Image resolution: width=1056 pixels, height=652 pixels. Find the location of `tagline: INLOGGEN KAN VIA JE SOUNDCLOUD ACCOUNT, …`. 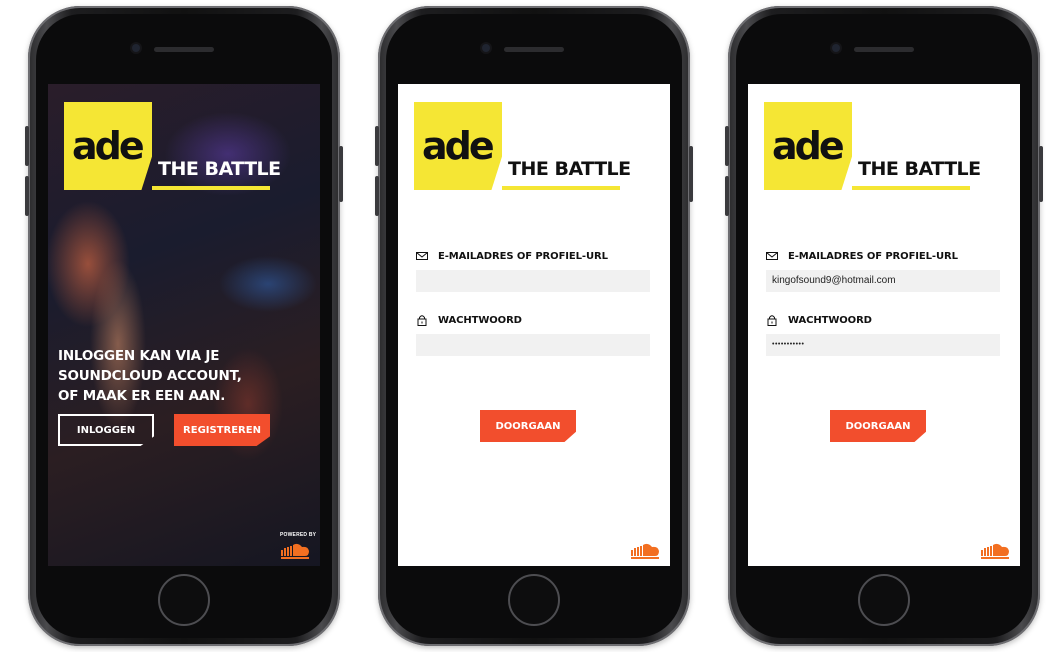

tagline: INLOGGEN KAN VIA JE SOUNDCLOUD ACCOUNT, … is located at coordinates (158, 376).